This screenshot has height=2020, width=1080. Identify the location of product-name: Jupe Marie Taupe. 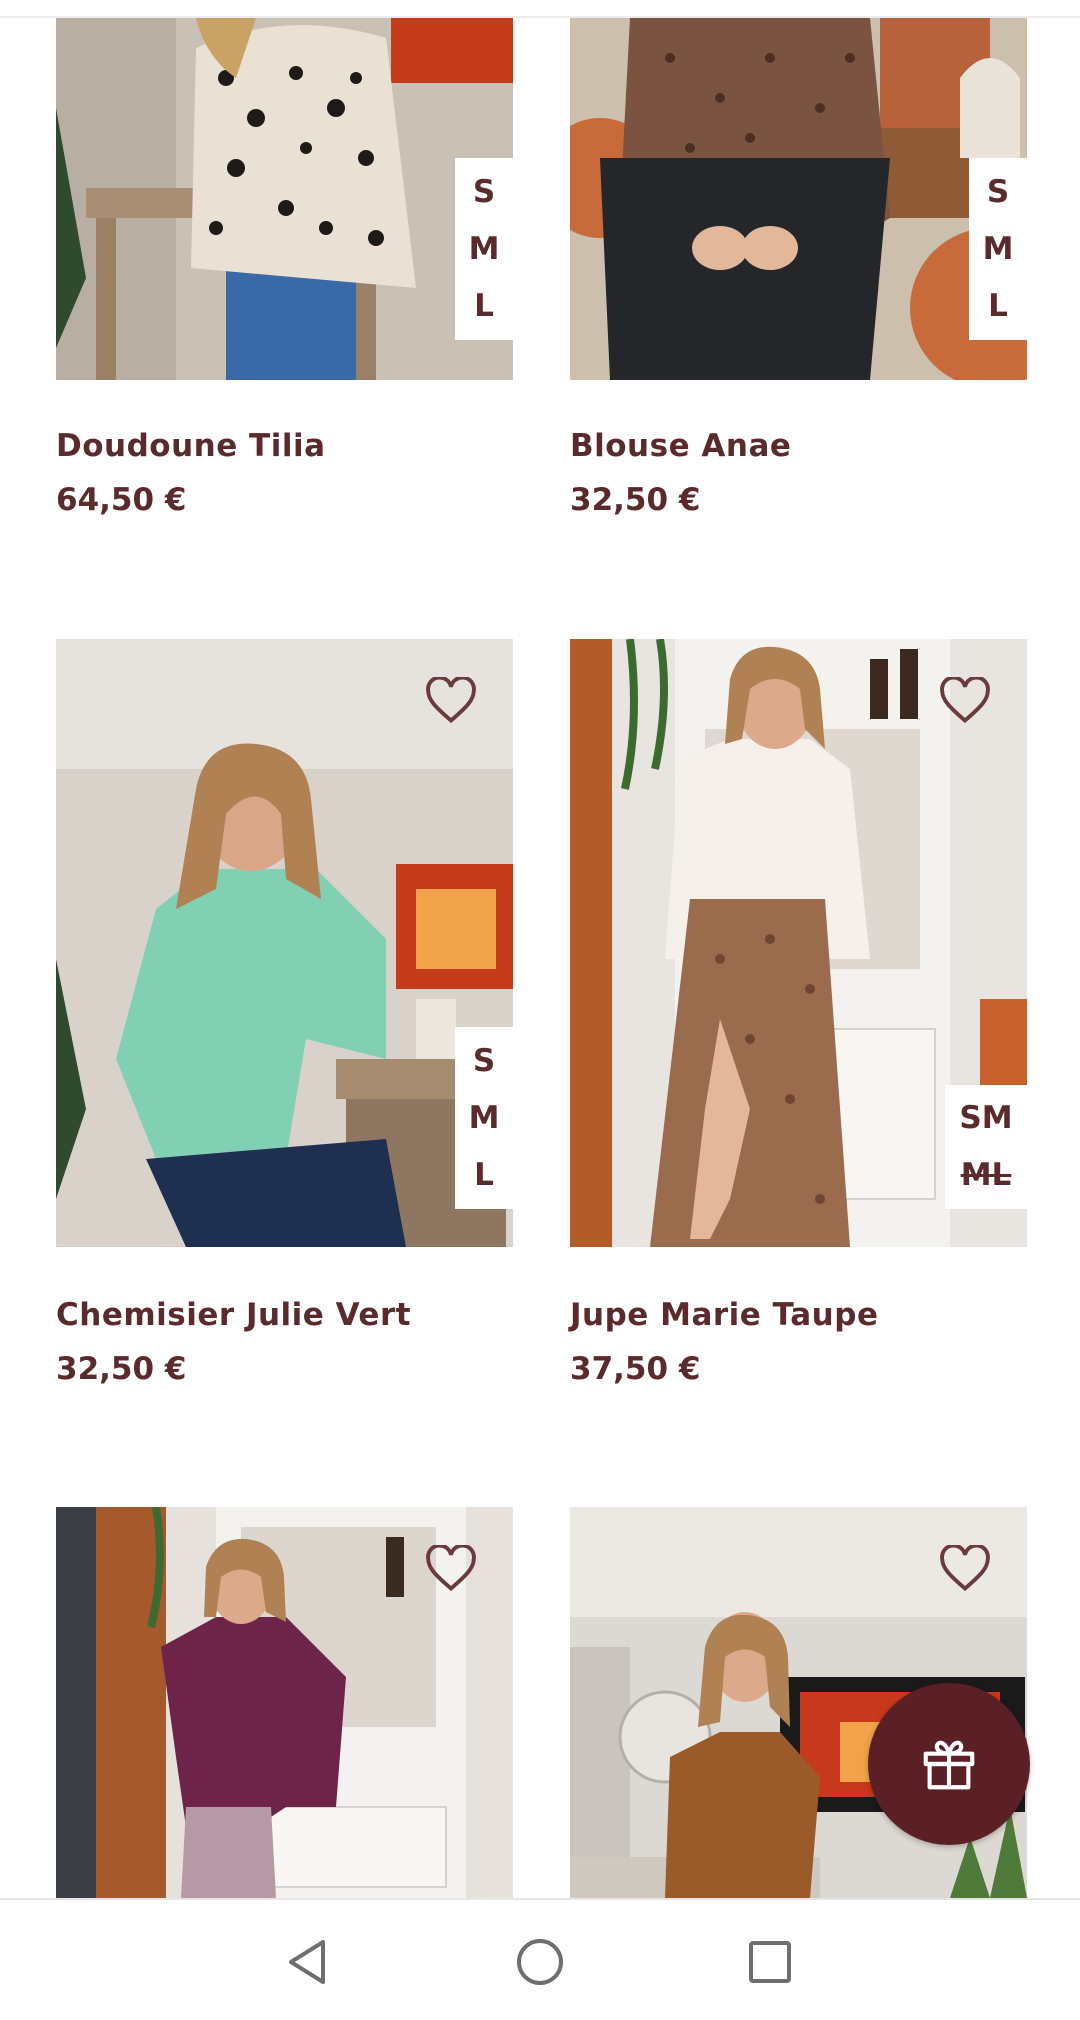
(724, 1315).